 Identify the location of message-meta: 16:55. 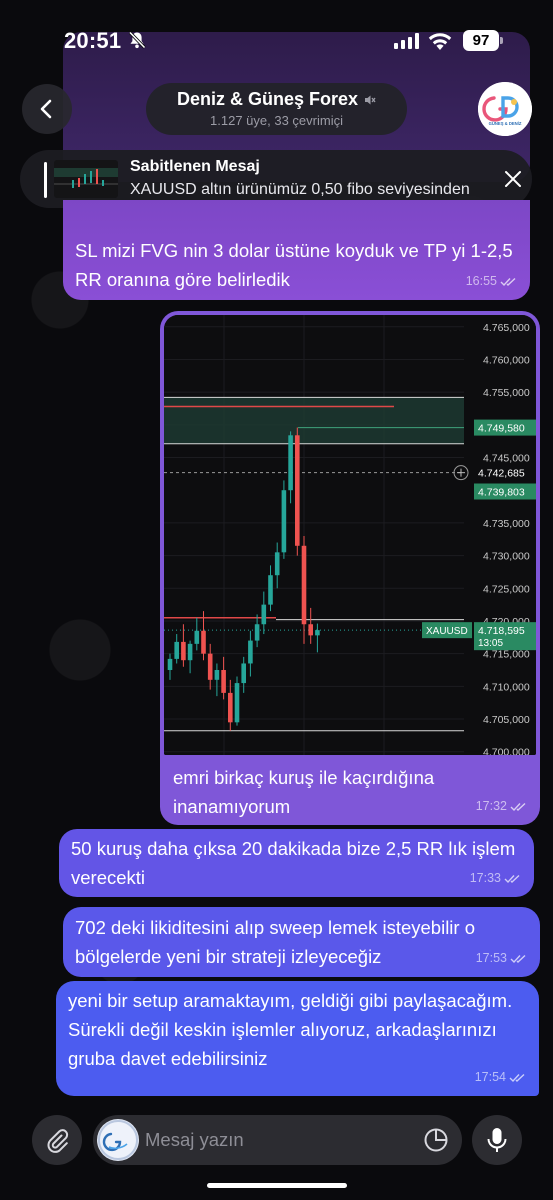
(492, 281).